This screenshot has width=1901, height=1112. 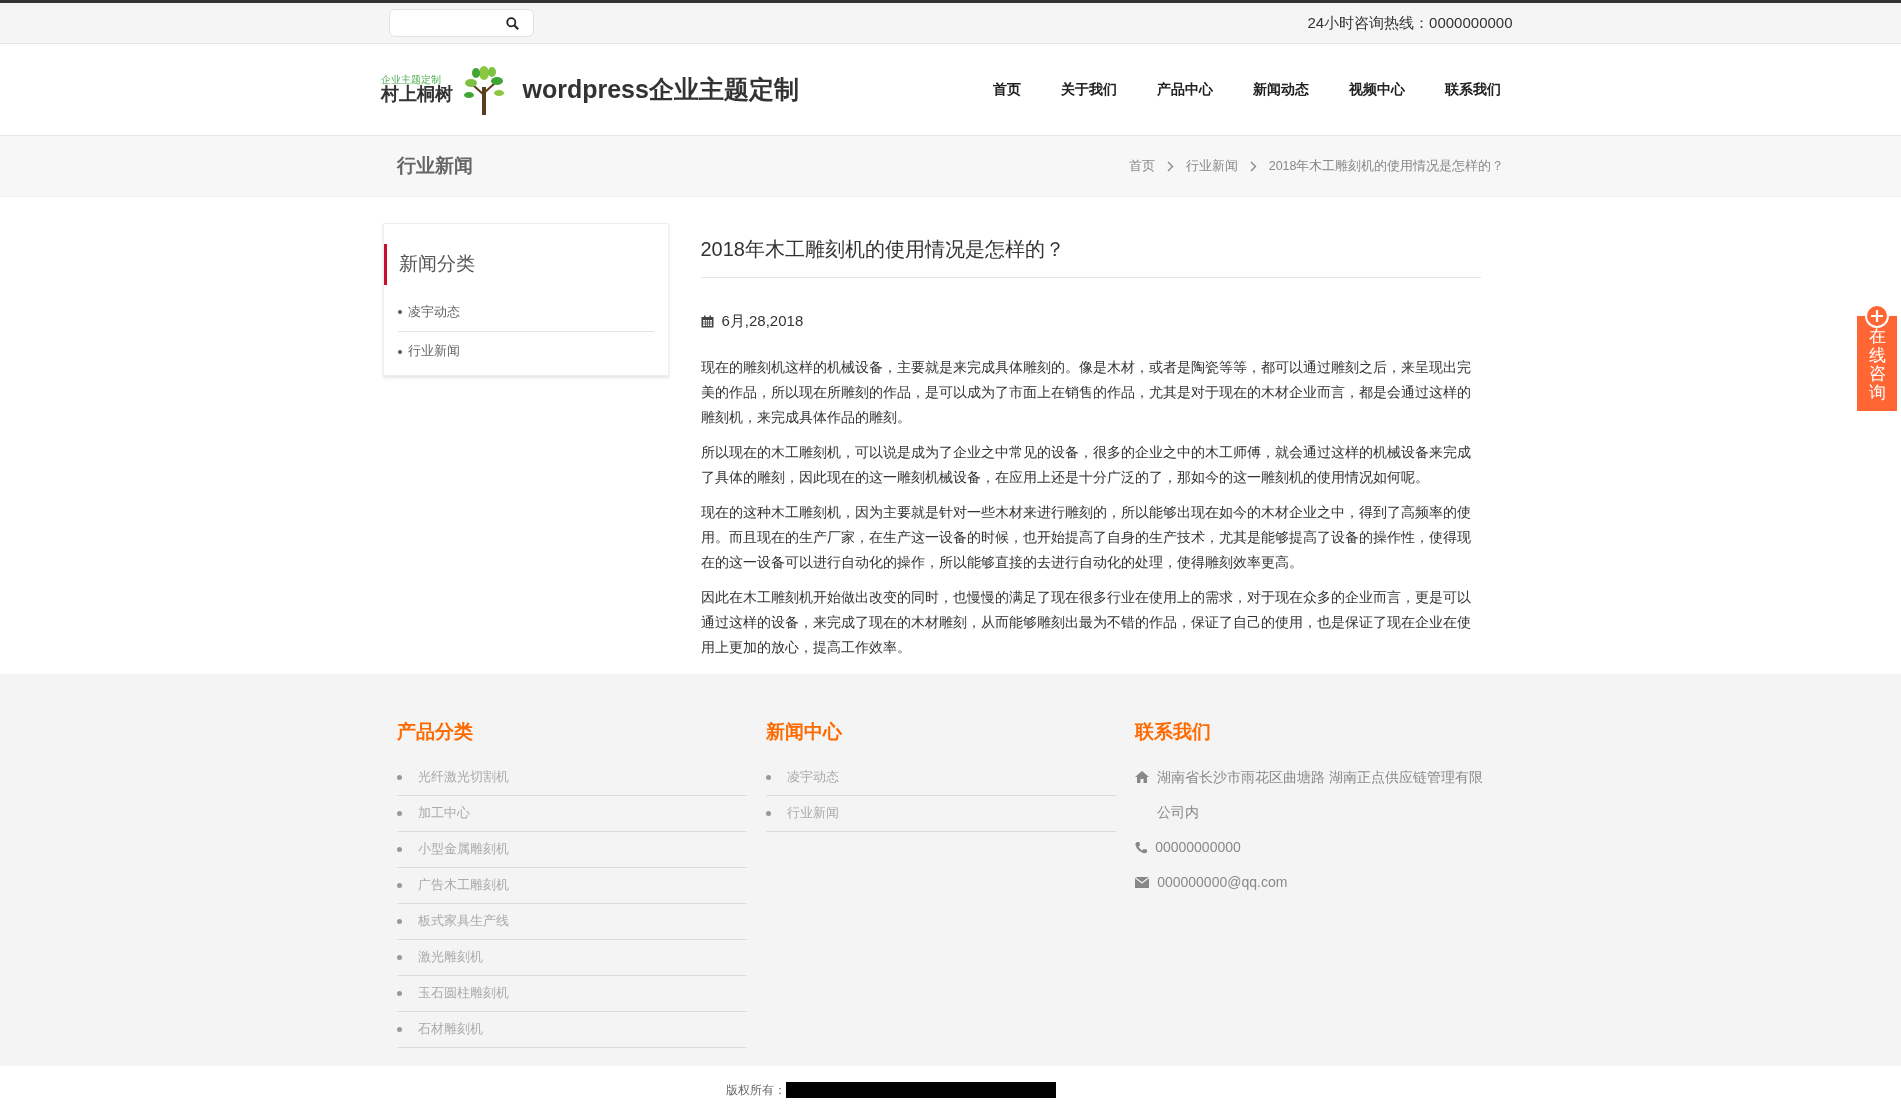 What do you see at coordinates (512, 23) in the screenshot?
I see `search-icon` at bounding box center [512, 23].